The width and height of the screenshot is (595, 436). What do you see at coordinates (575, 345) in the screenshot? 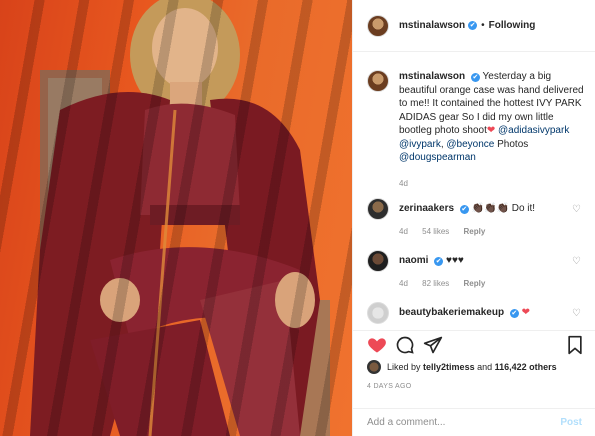
I see `save-bookmark-icon` at bounding box center [575, 345].